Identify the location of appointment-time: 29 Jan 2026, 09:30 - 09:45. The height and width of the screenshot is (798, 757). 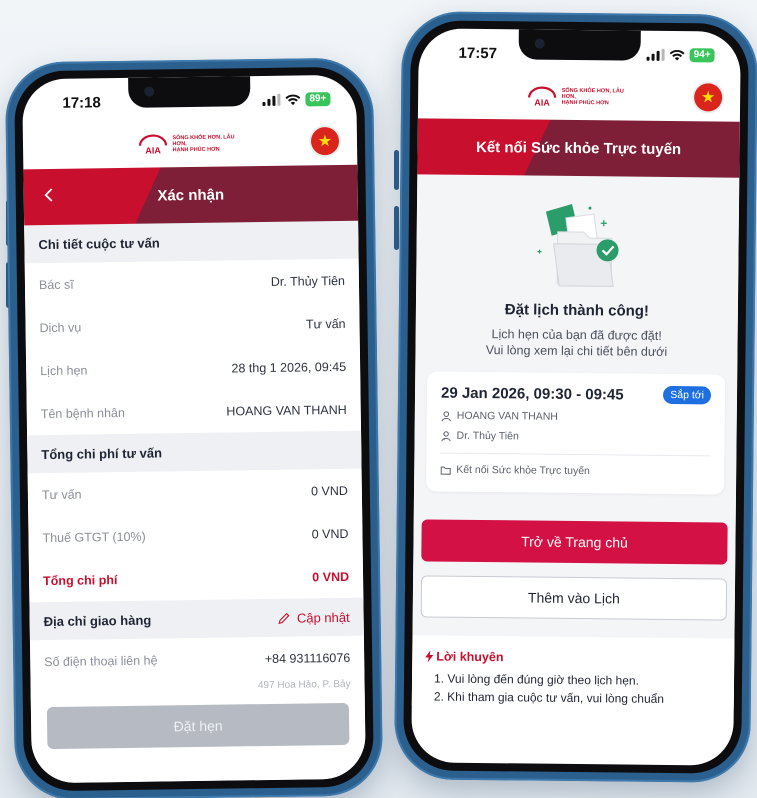
(532, 393).